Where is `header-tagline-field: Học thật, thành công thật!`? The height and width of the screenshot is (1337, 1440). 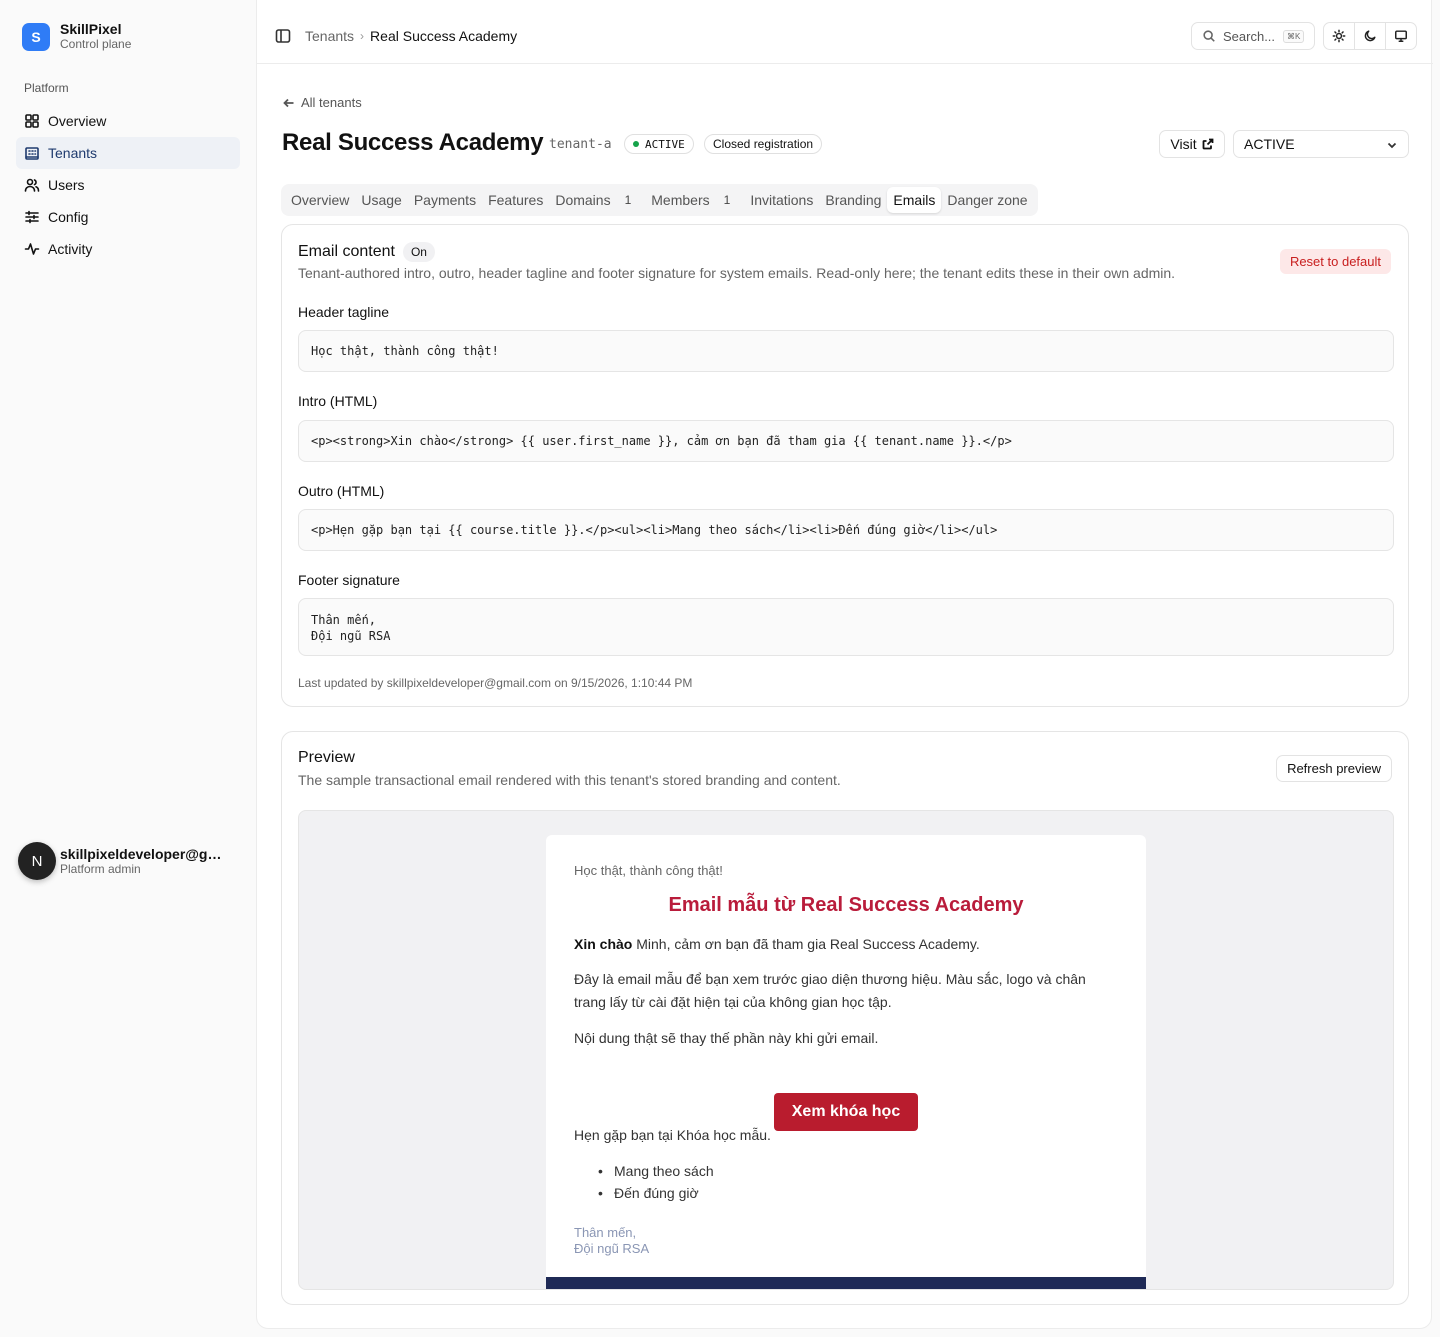 header-tagline-field: Học thật, thành công thật! is located at coordinates (846, 351).